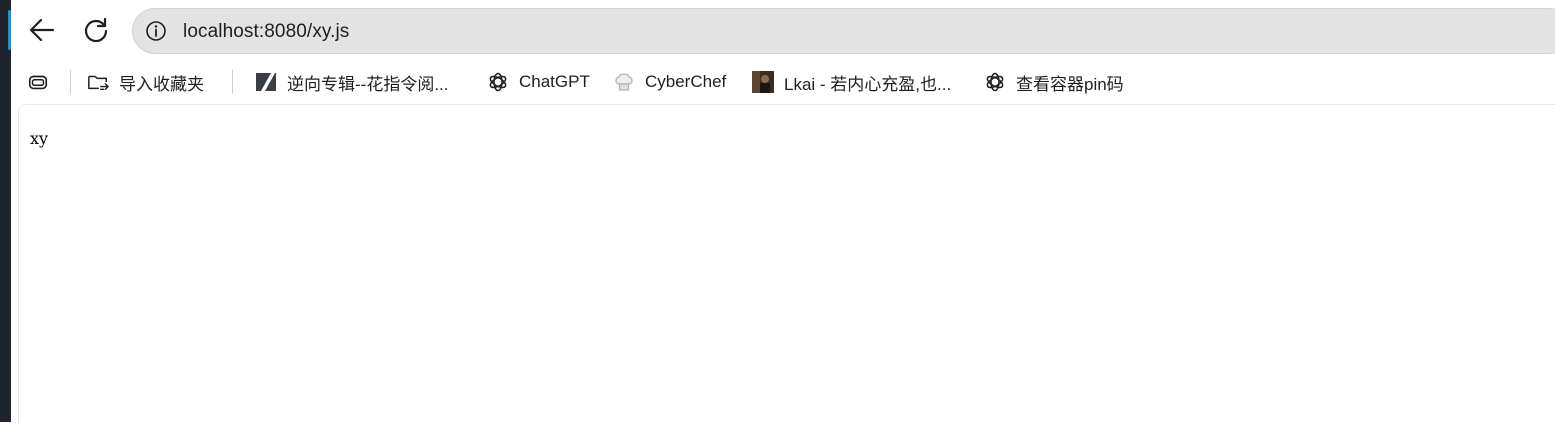 The image size is (1555, 423). What do you see at coordinates (624, 82) in the screenshot?
I see `chef-hat-icon` at bounding box center [624, 82].